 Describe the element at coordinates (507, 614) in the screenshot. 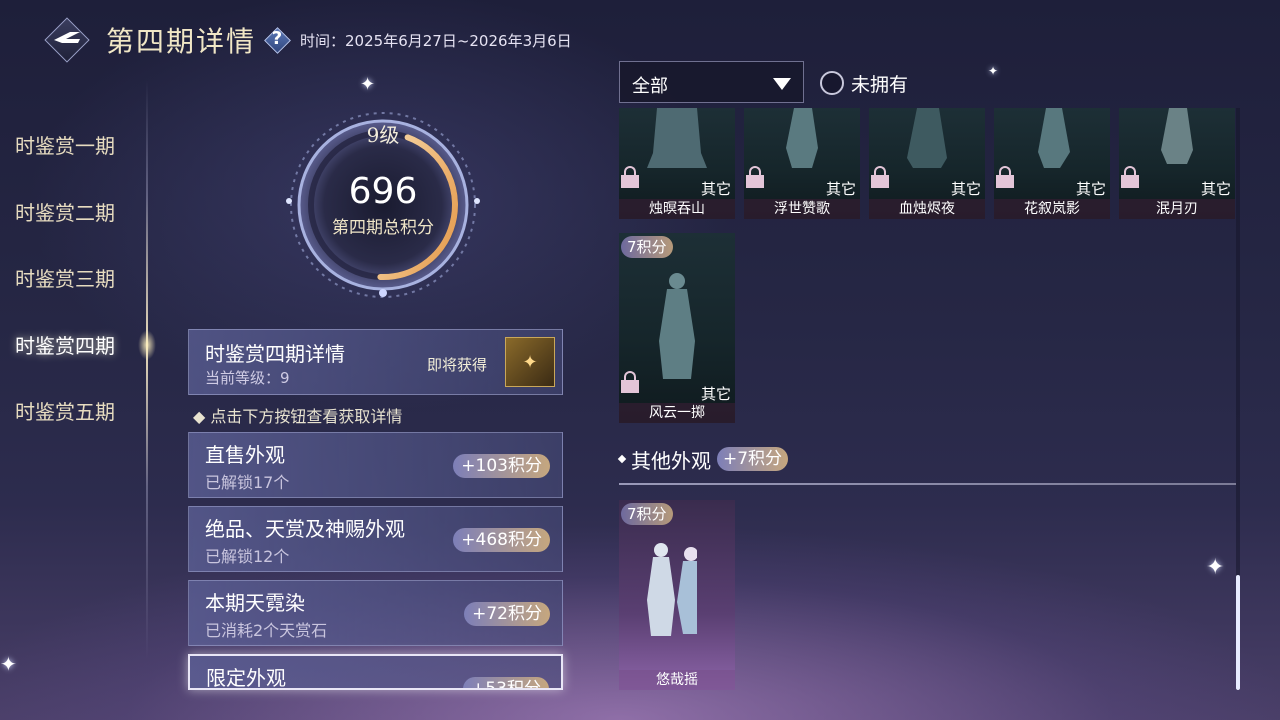

I see `points-badge: +72积分` at that location.